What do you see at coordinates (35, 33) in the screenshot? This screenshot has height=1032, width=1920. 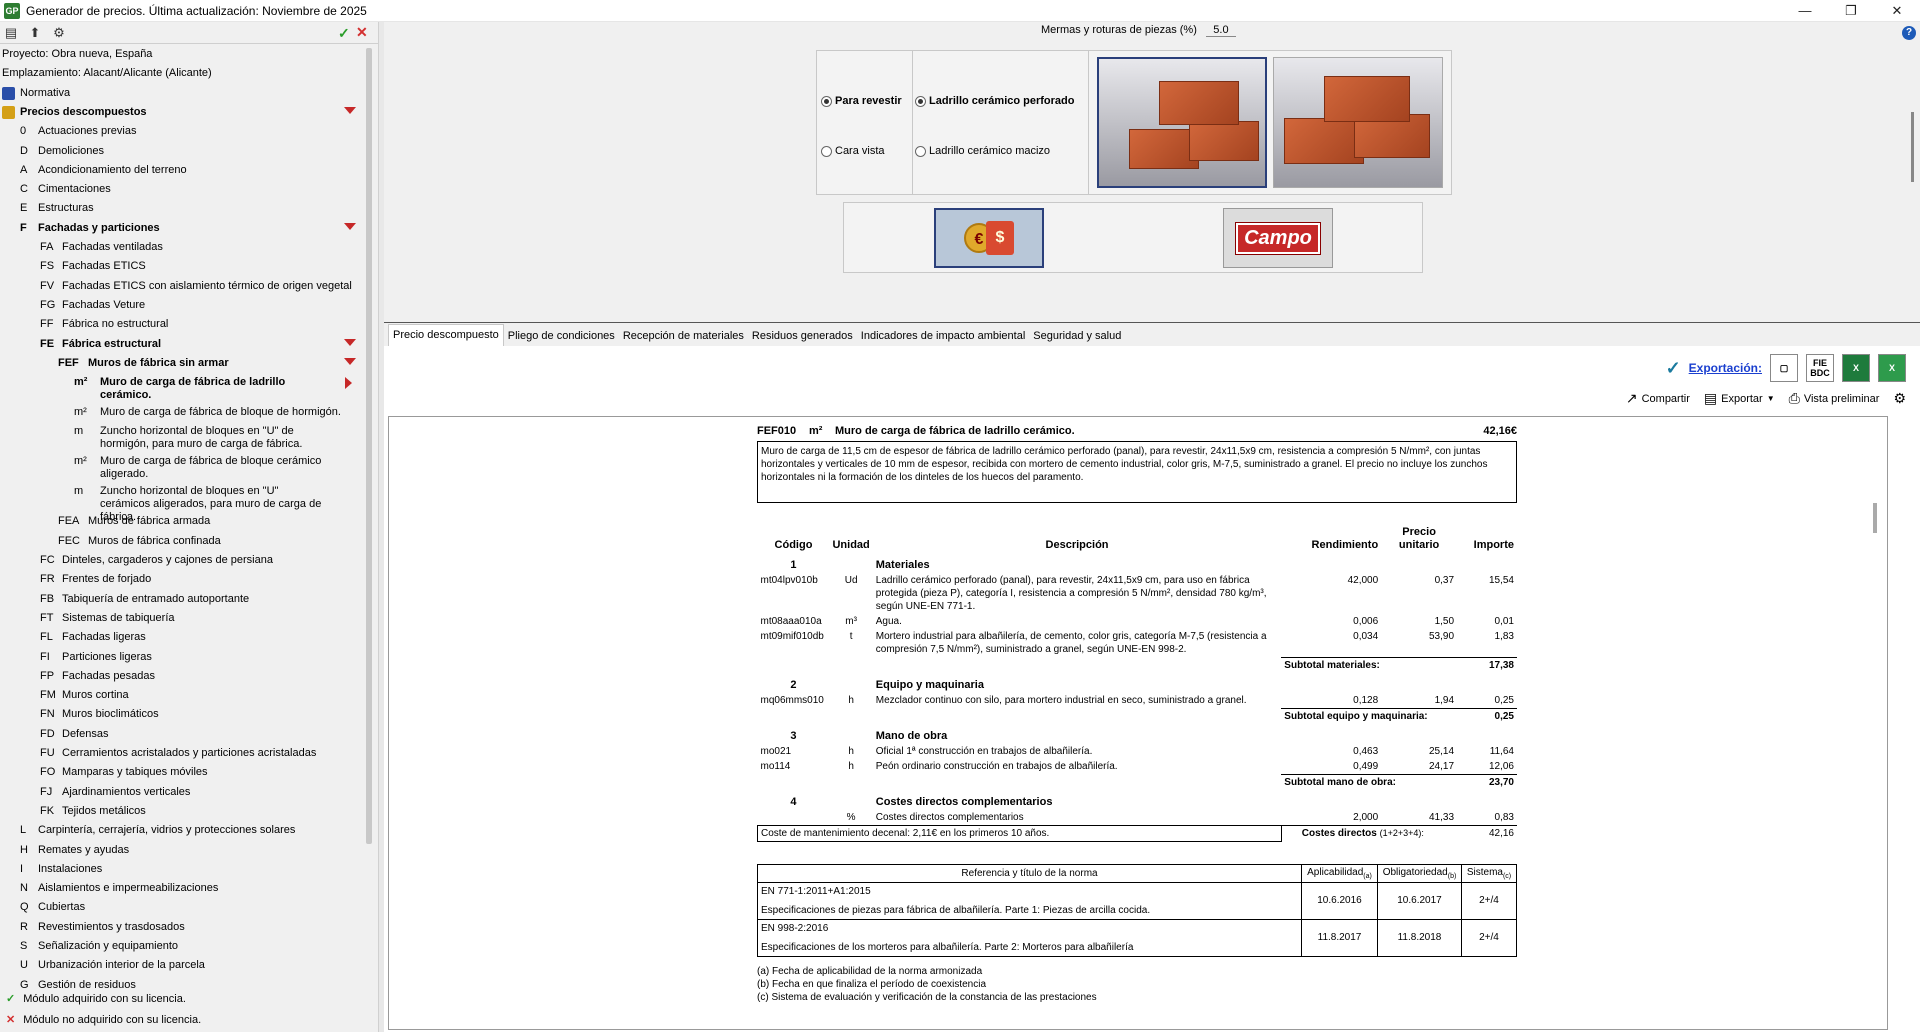 I see `up-icon: ⬆` at bounding box center [35, 33].